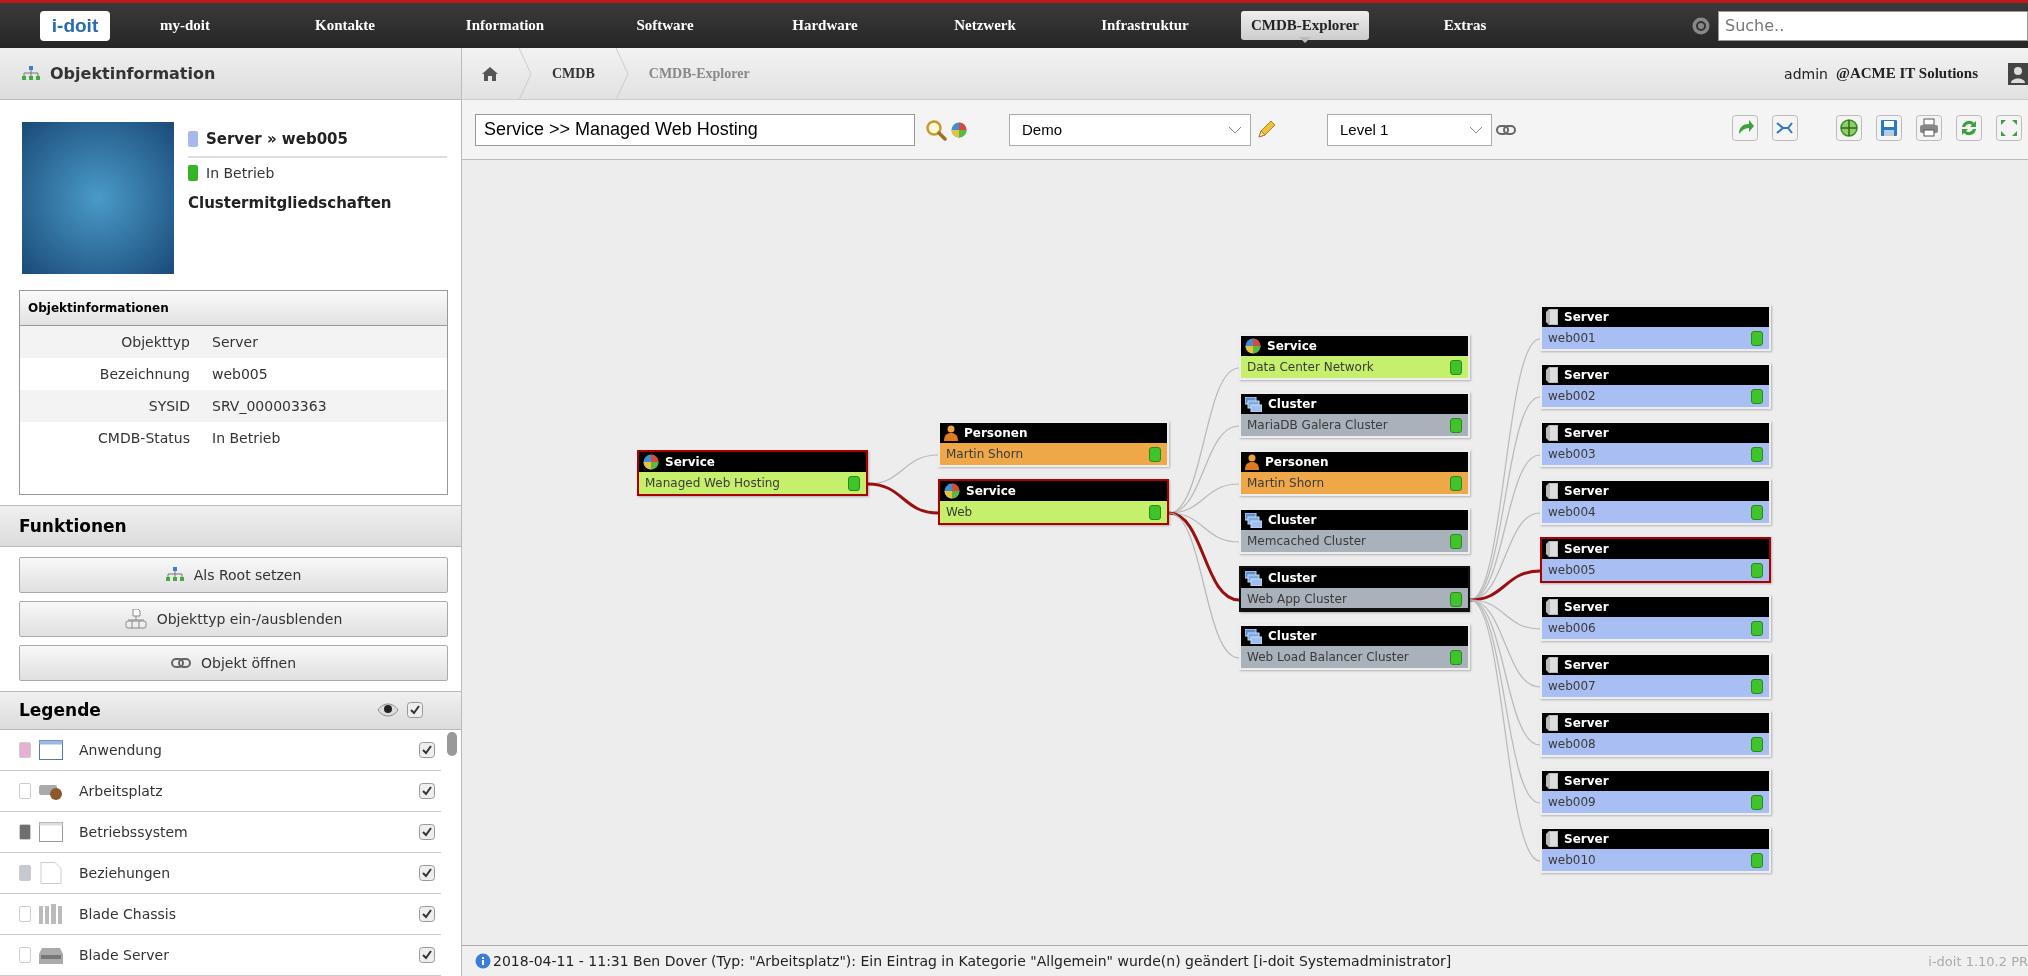 This screenshot has height=976, width=2028. Describe the element at coordinates (1655, 792) in the screenshot. I see `graph-node: Server web009` at that location.